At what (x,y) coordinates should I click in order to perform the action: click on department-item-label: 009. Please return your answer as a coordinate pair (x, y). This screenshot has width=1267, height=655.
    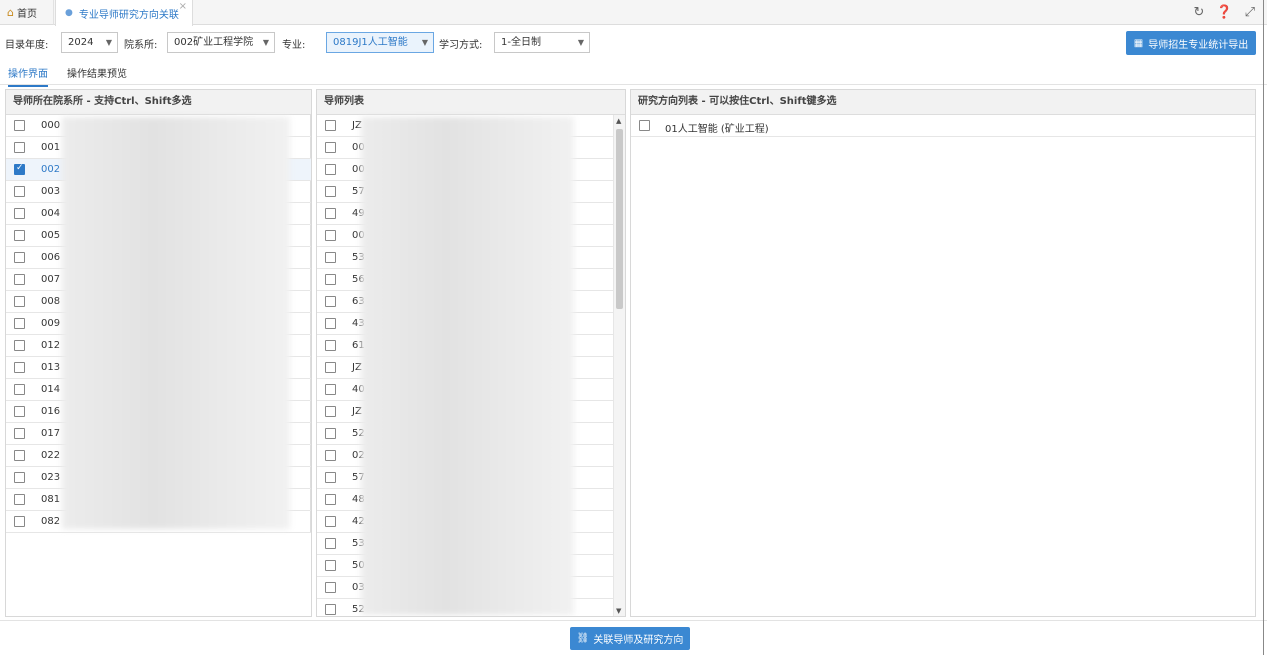
    Looking at the image, I should click on (51, 323).